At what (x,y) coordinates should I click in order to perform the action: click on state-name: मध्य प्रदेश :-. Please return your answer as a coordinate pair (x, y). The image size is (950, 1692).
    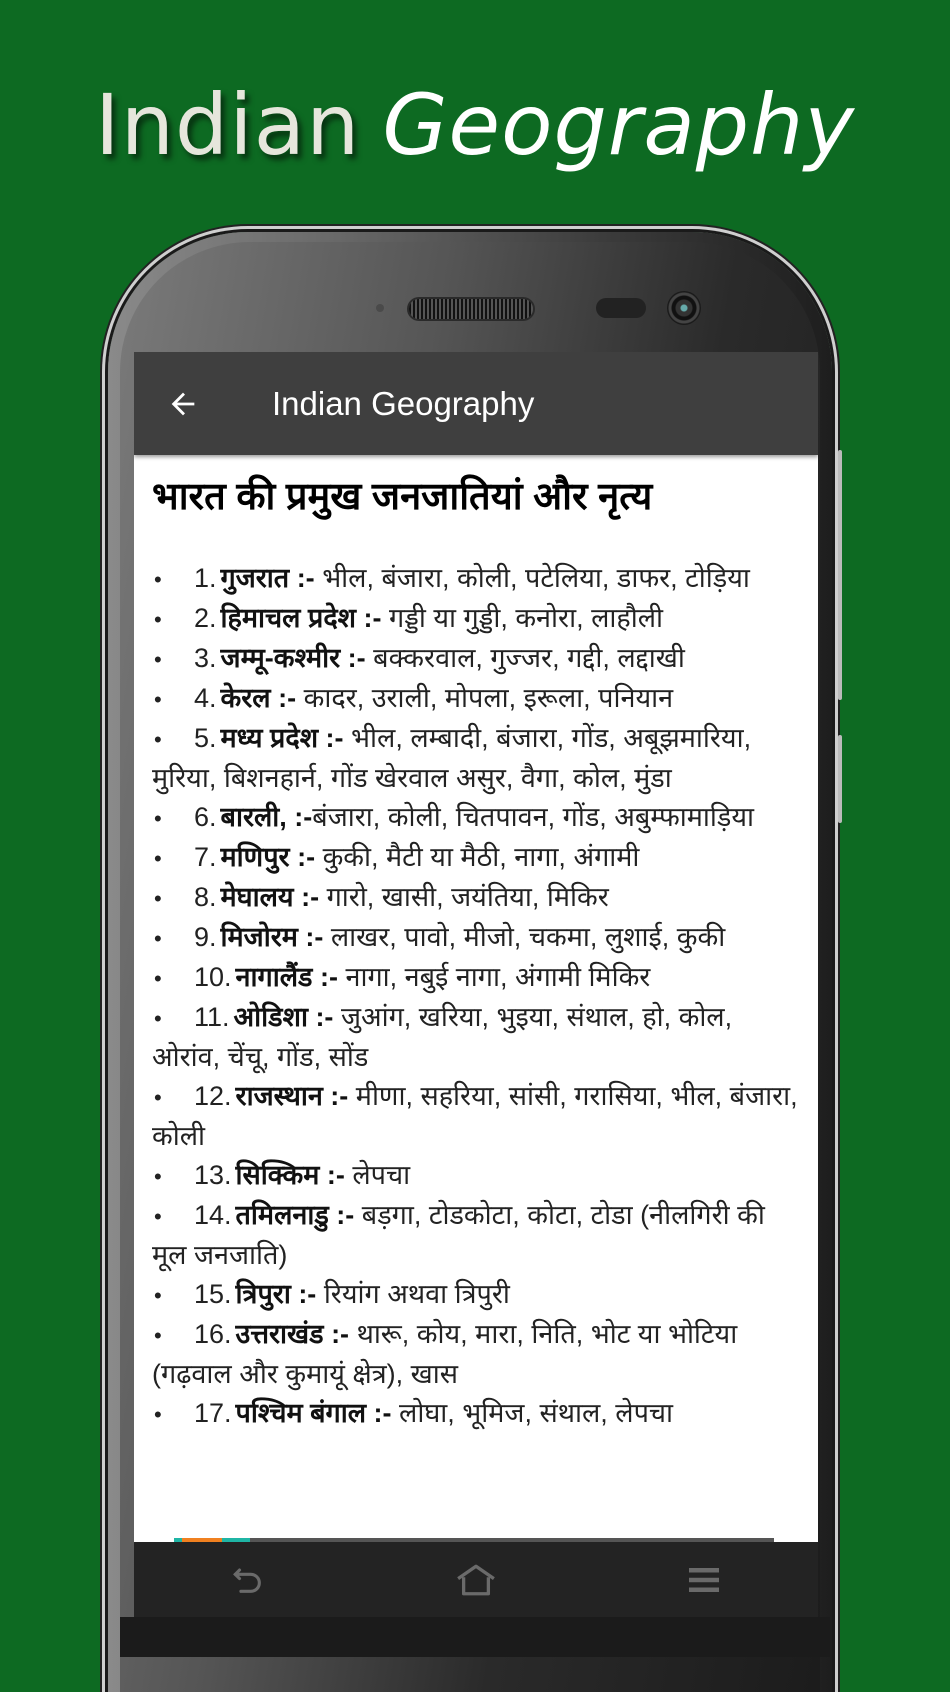
    Looking at the image, I should click on (282, 738).